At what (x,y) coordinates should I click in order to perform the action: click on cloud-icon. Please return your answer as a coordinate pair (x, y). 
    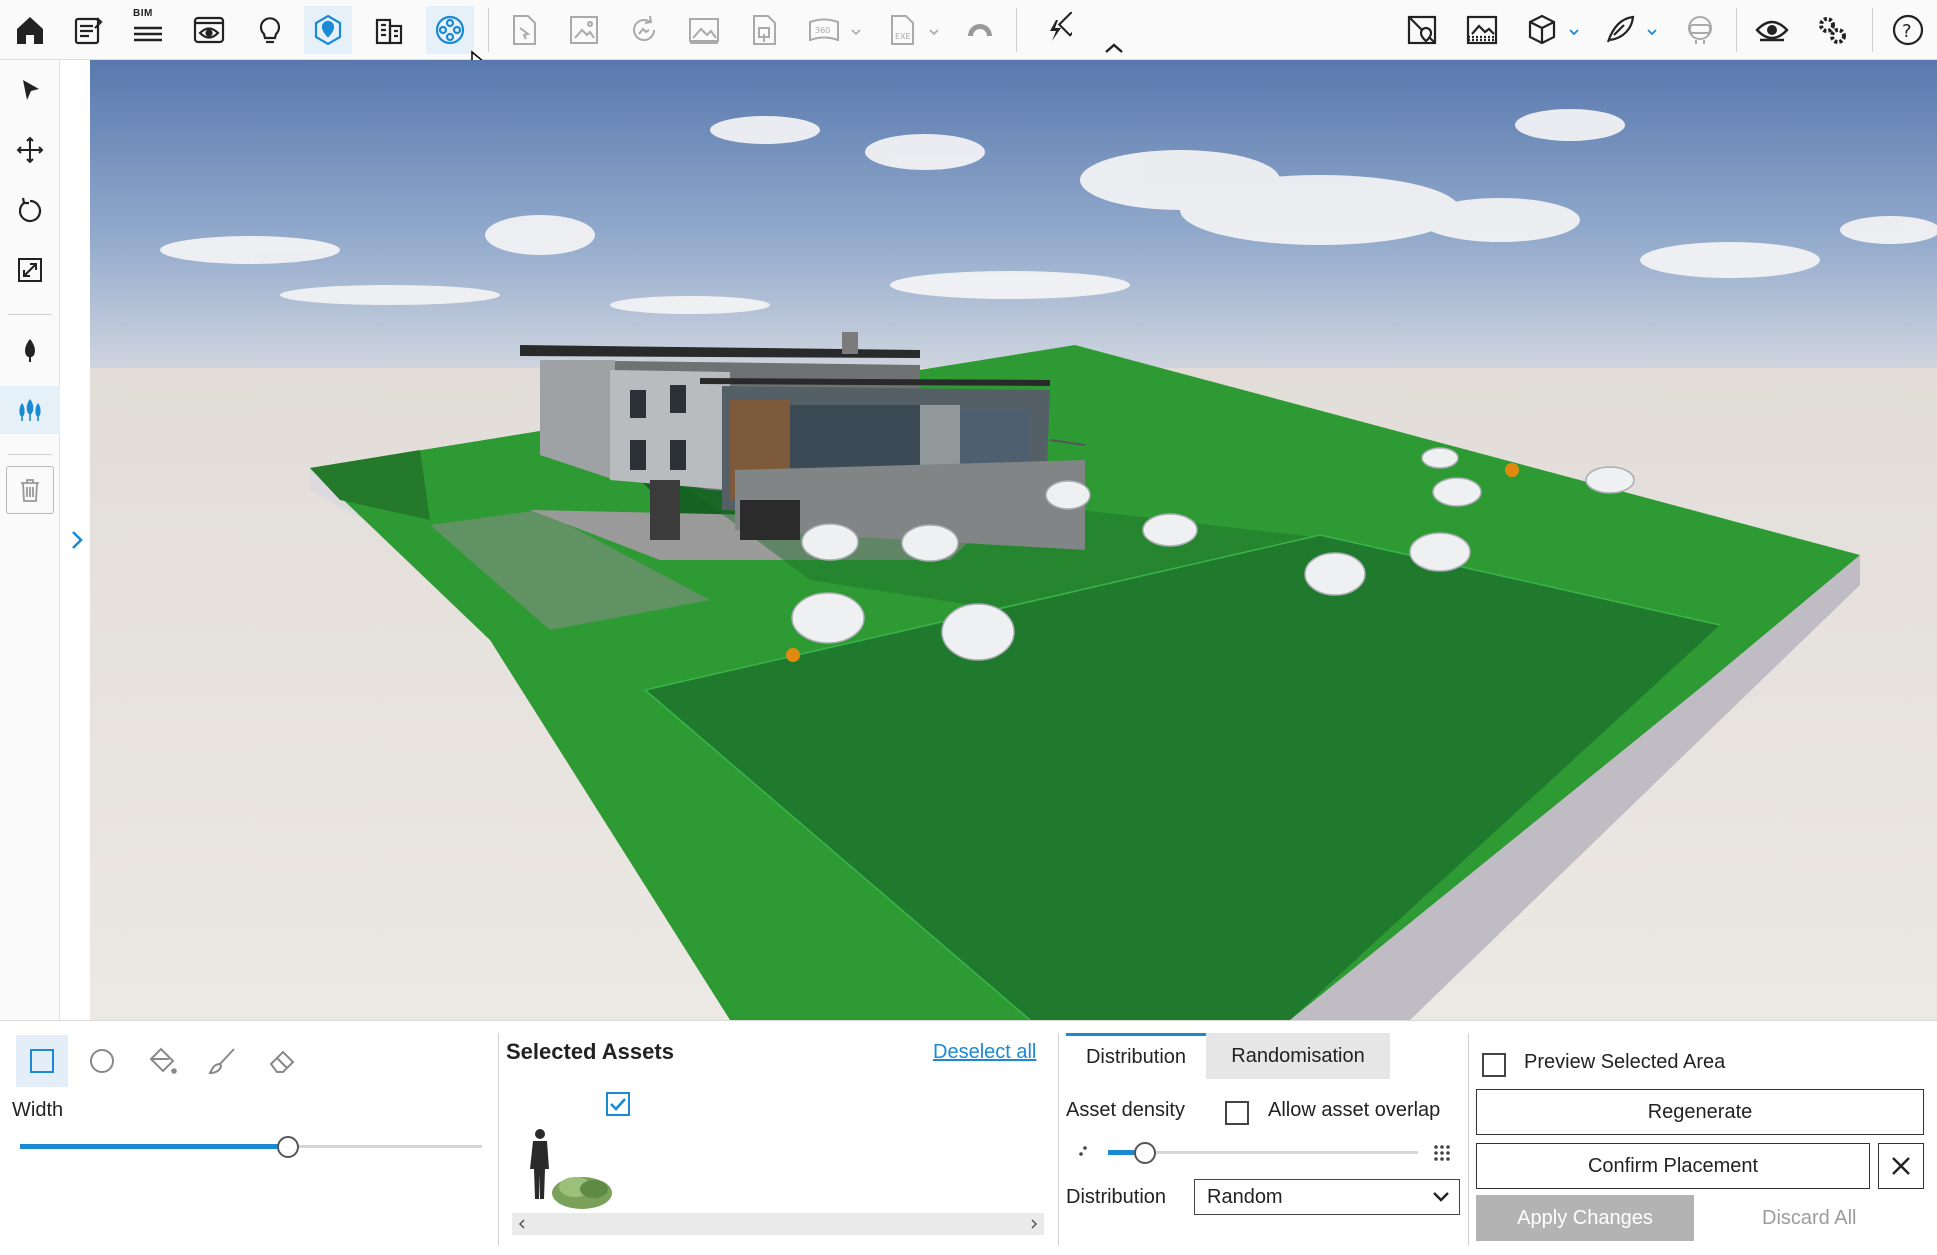
    Looking at the image, I should click on (980, 30).